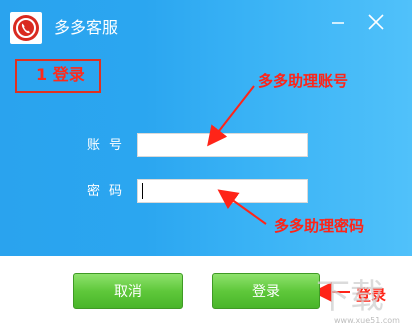  What do you see at coordinates (60, 74) in the screenshot?
I see `step-label: 1 登录` at bounding box center [60, 74].